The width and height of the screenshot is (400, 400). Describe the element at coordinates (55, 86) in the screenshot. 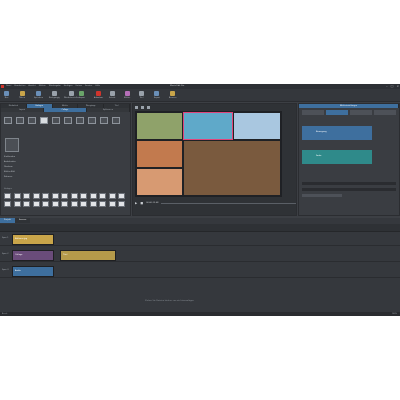

I see `menu-item-4: Wiedergabe` at that location.